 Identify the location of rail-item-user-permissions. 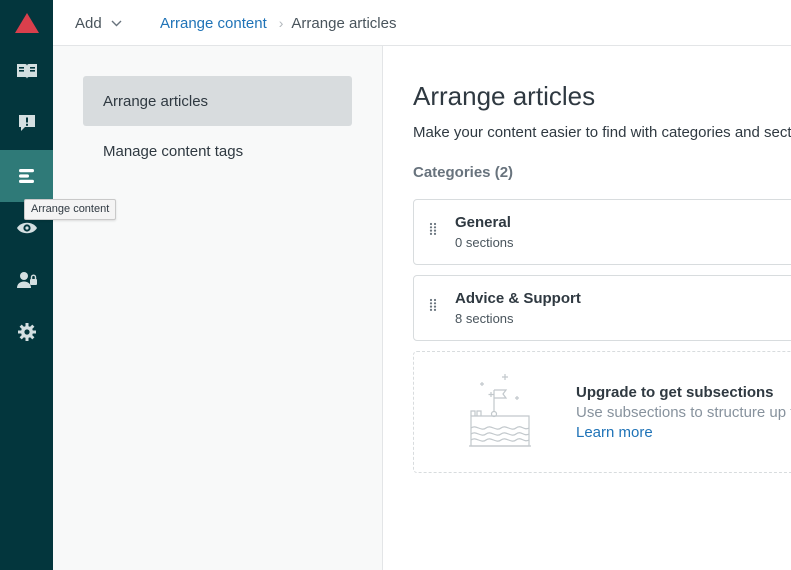
(26, 280).